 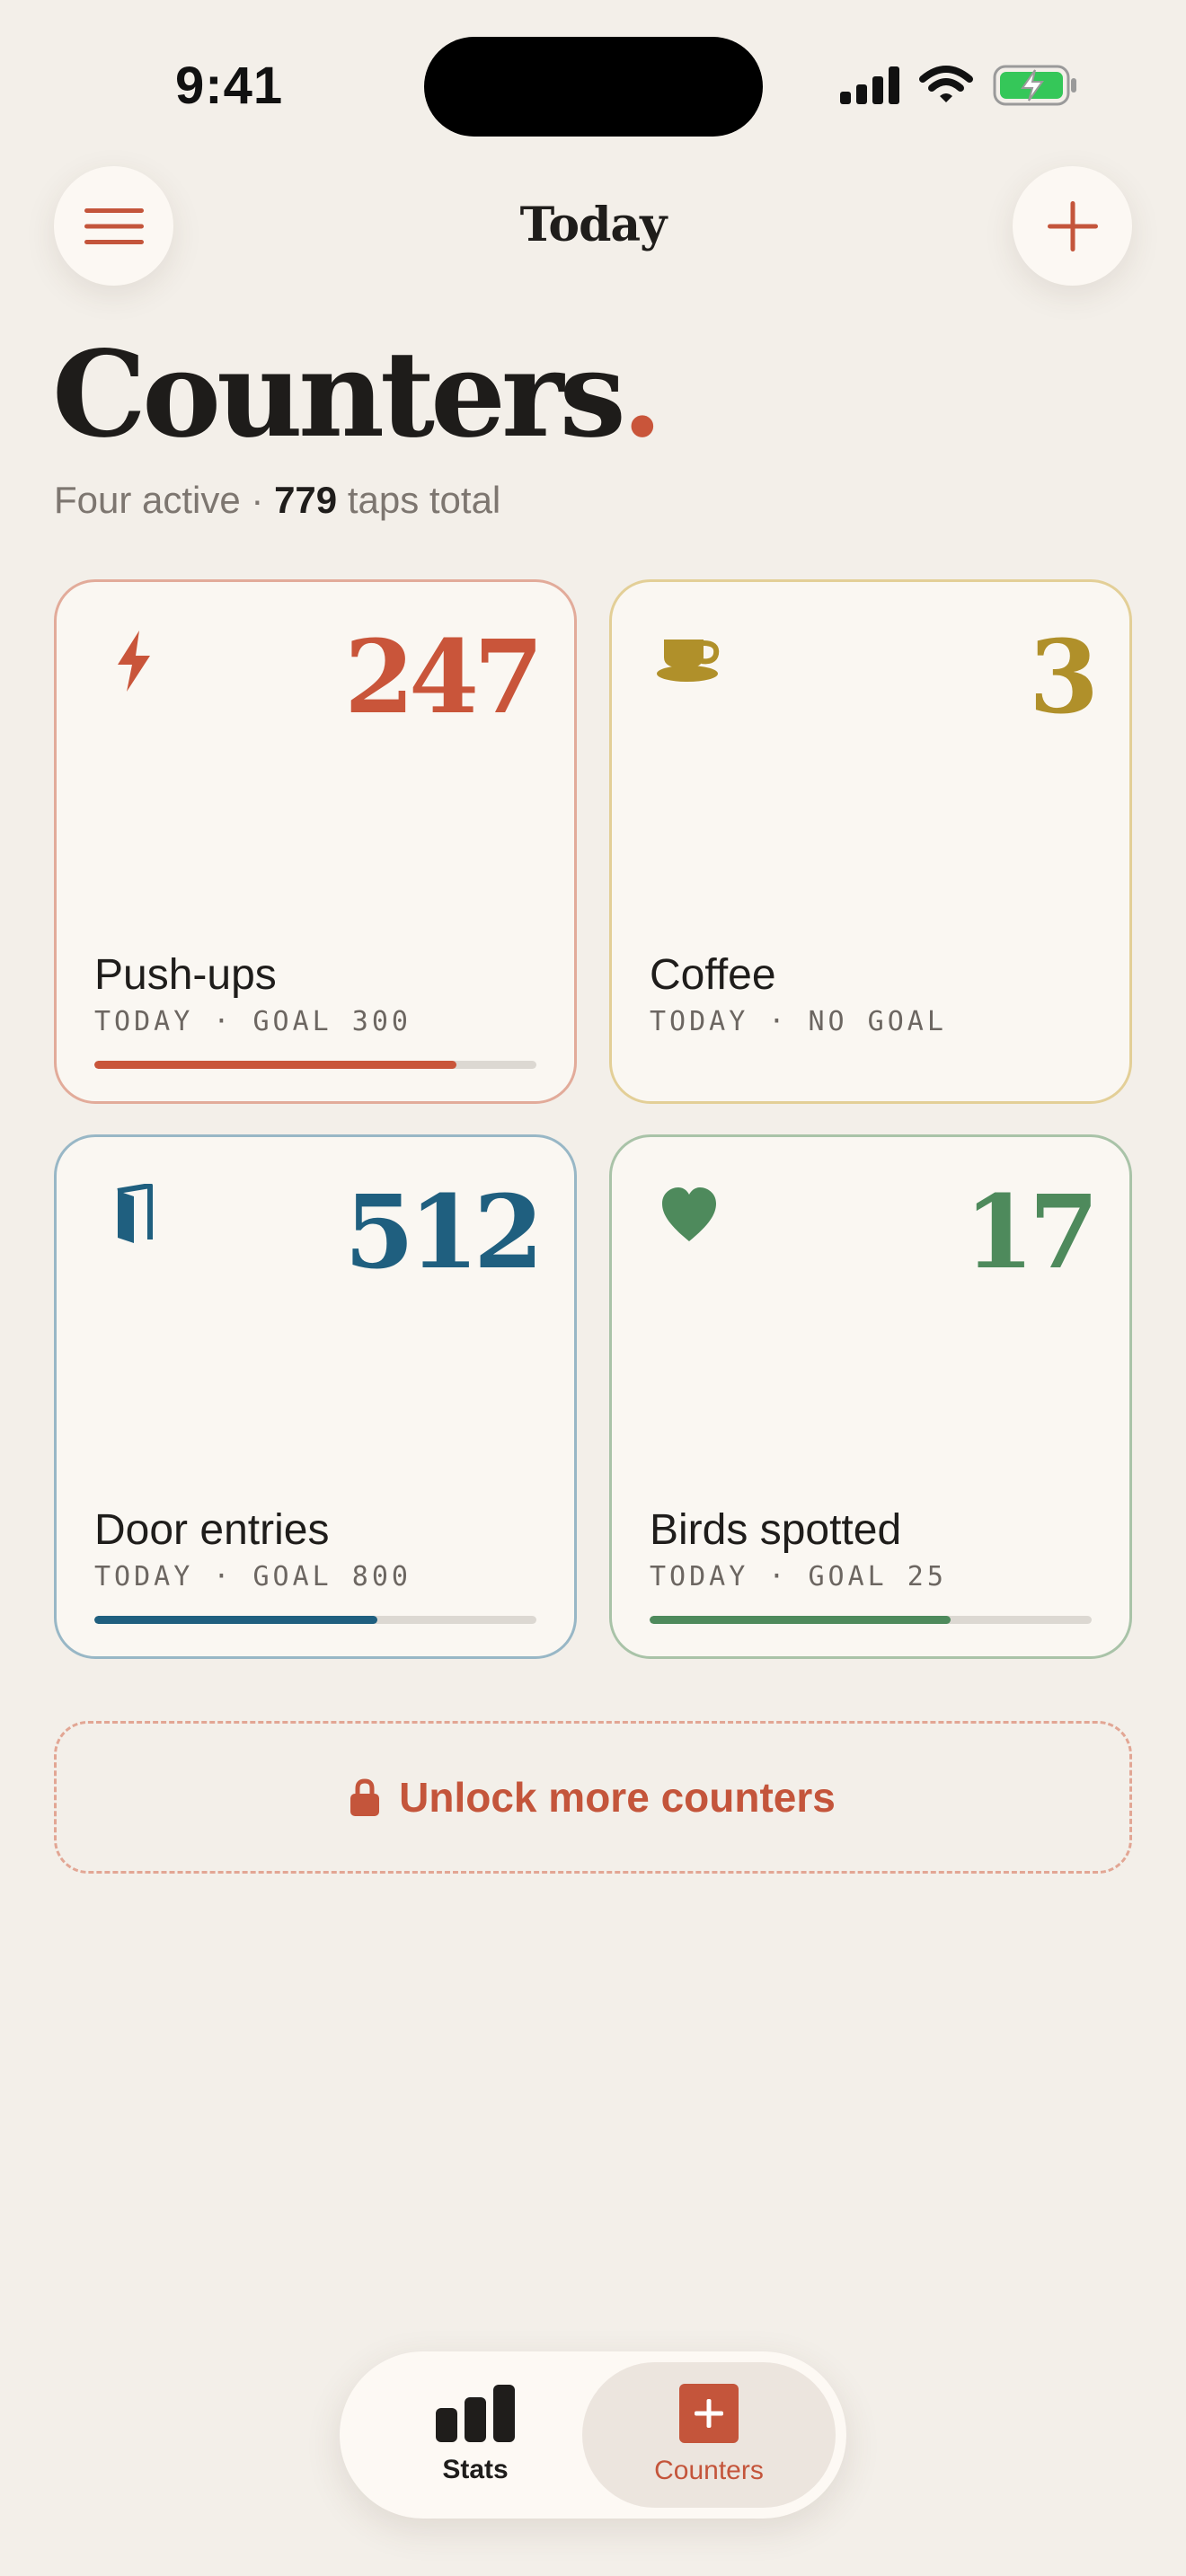 What do you see at coordinates (798, 1021) in the screenshot?
I see `counter-meta: TODAY · NO GOAL` at bounding box center [798, 1021].